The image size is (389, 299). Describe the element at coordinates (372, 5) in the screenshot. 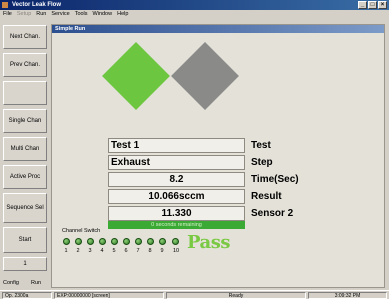

I see `maximize-button: □` at that location.